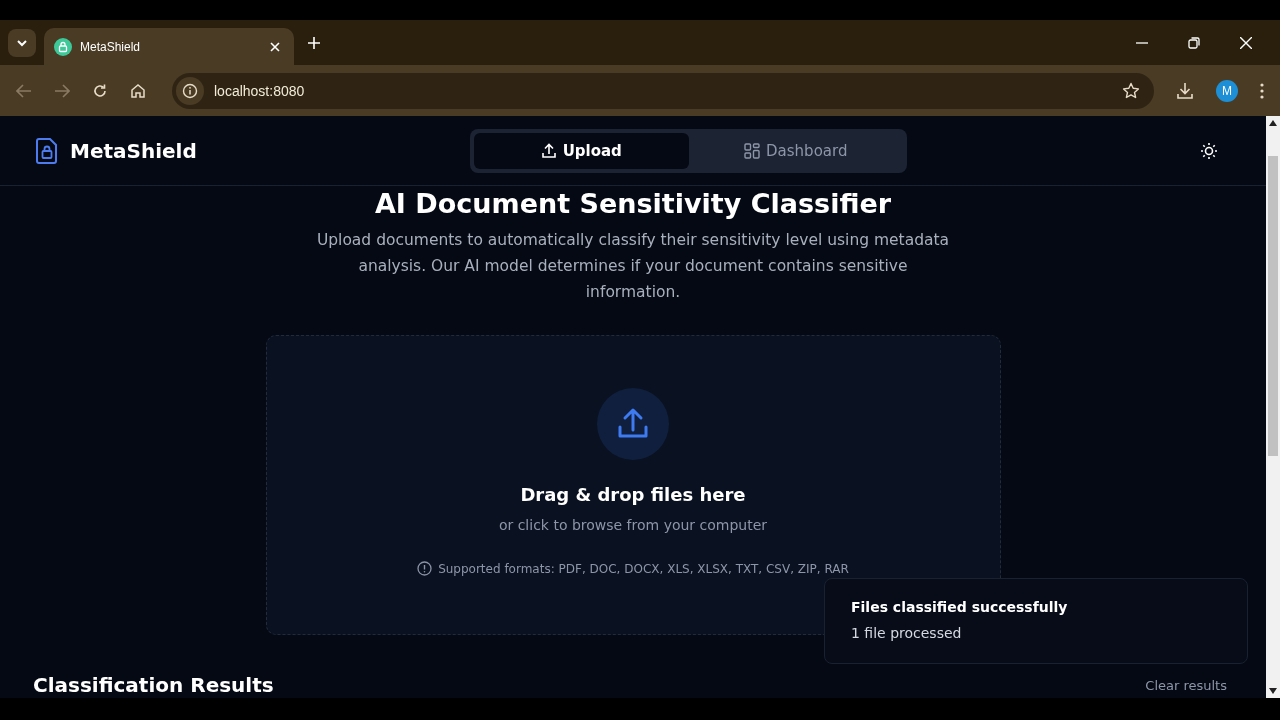 This screenshot has width=1280, height=720. I want to click on drop-heading: Drag & drop files here, so click(633, 494).